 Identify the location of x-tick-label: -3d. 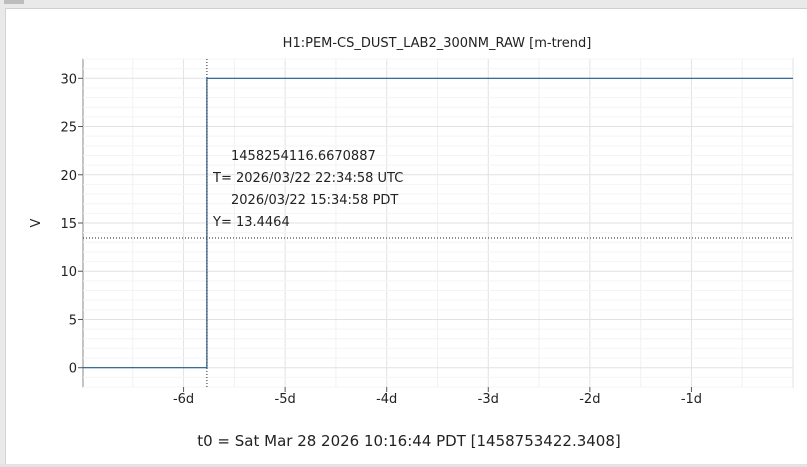
(488, 399).